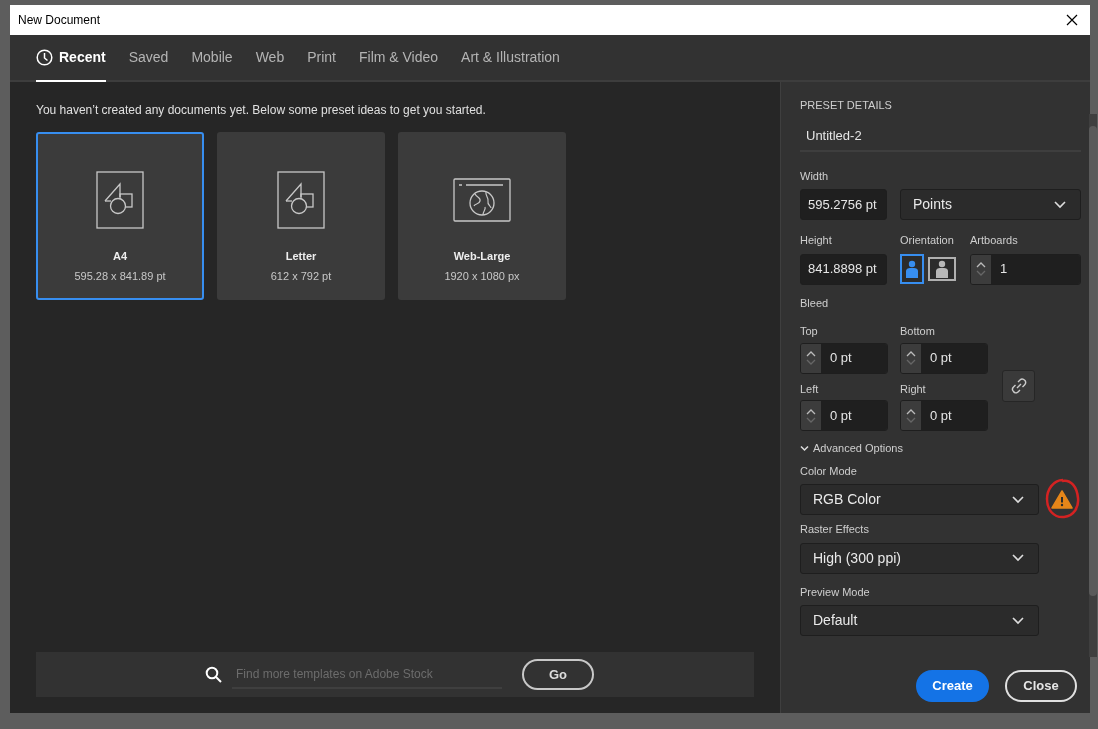 This screenshot has height=729, width=1098. What do you see at coordinates (918, 331) in the screenshot?
I see `field-label: Bottom` at bounding box center [918, 331].